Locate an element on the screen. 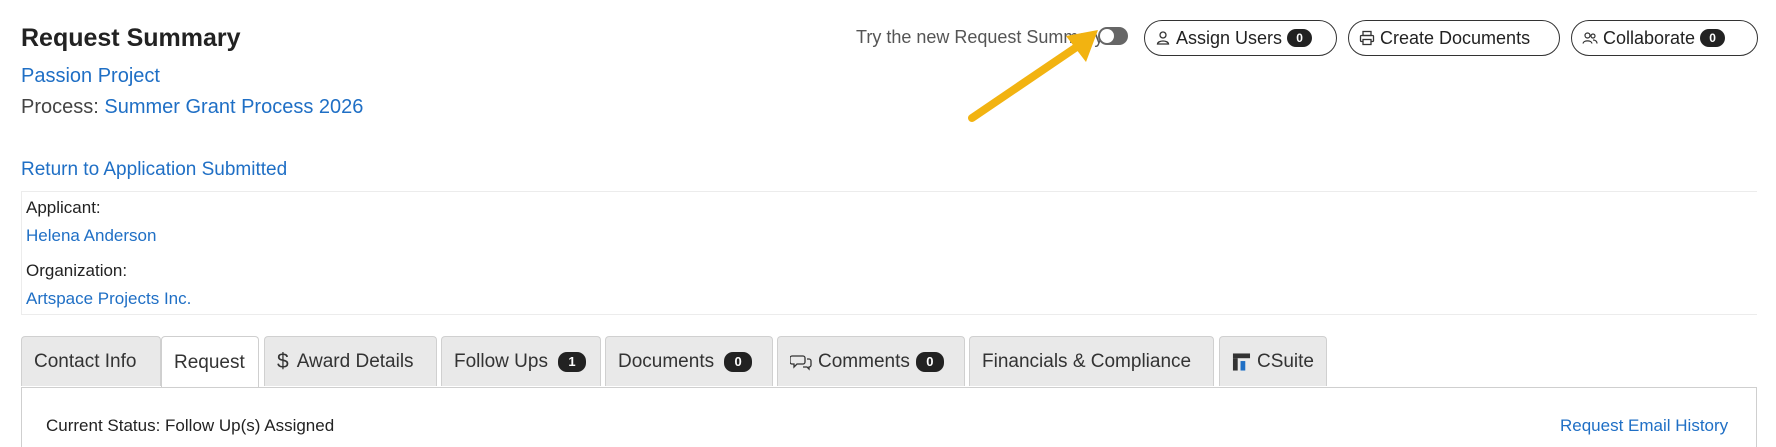  project-link: Passion Project is located at coordinates (90, 76).